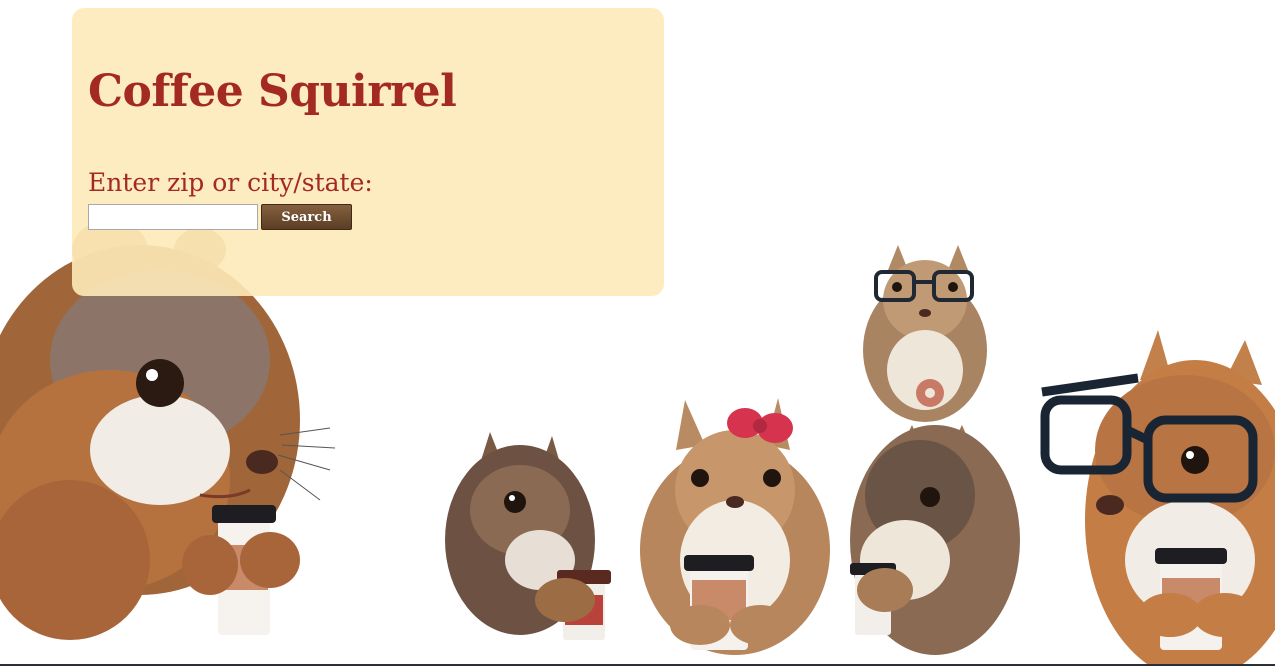 This screenshot has width=1275, height=666. What do you see at coordinates (230, 182) in the screenshot?
I see `search-prompt-label: Enter zip or city/state:` at bounding box center [230, 182].